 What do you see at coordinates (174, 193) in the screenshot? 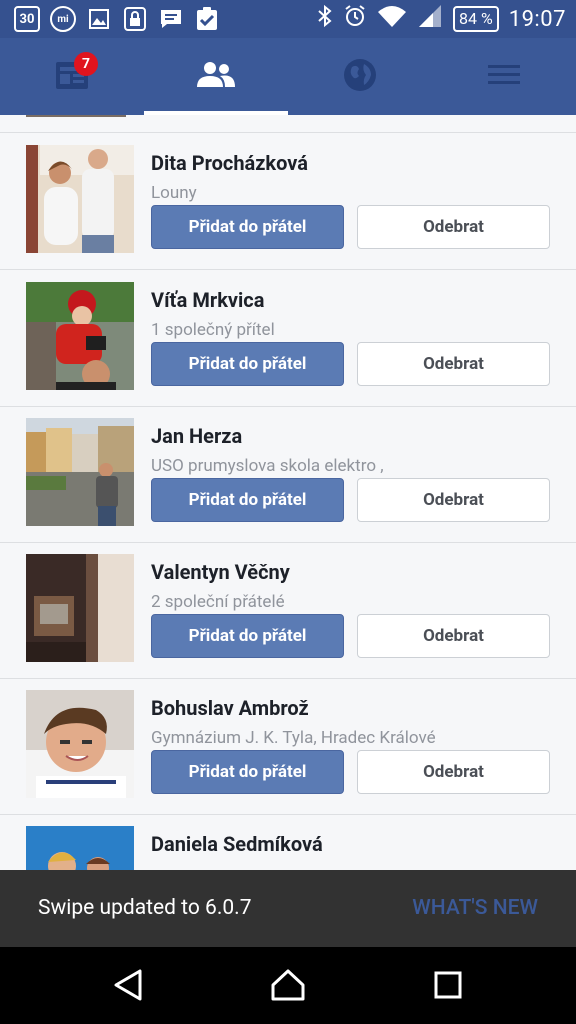
I see `person-subtitle: Louny` at bounding box center [174, 193].